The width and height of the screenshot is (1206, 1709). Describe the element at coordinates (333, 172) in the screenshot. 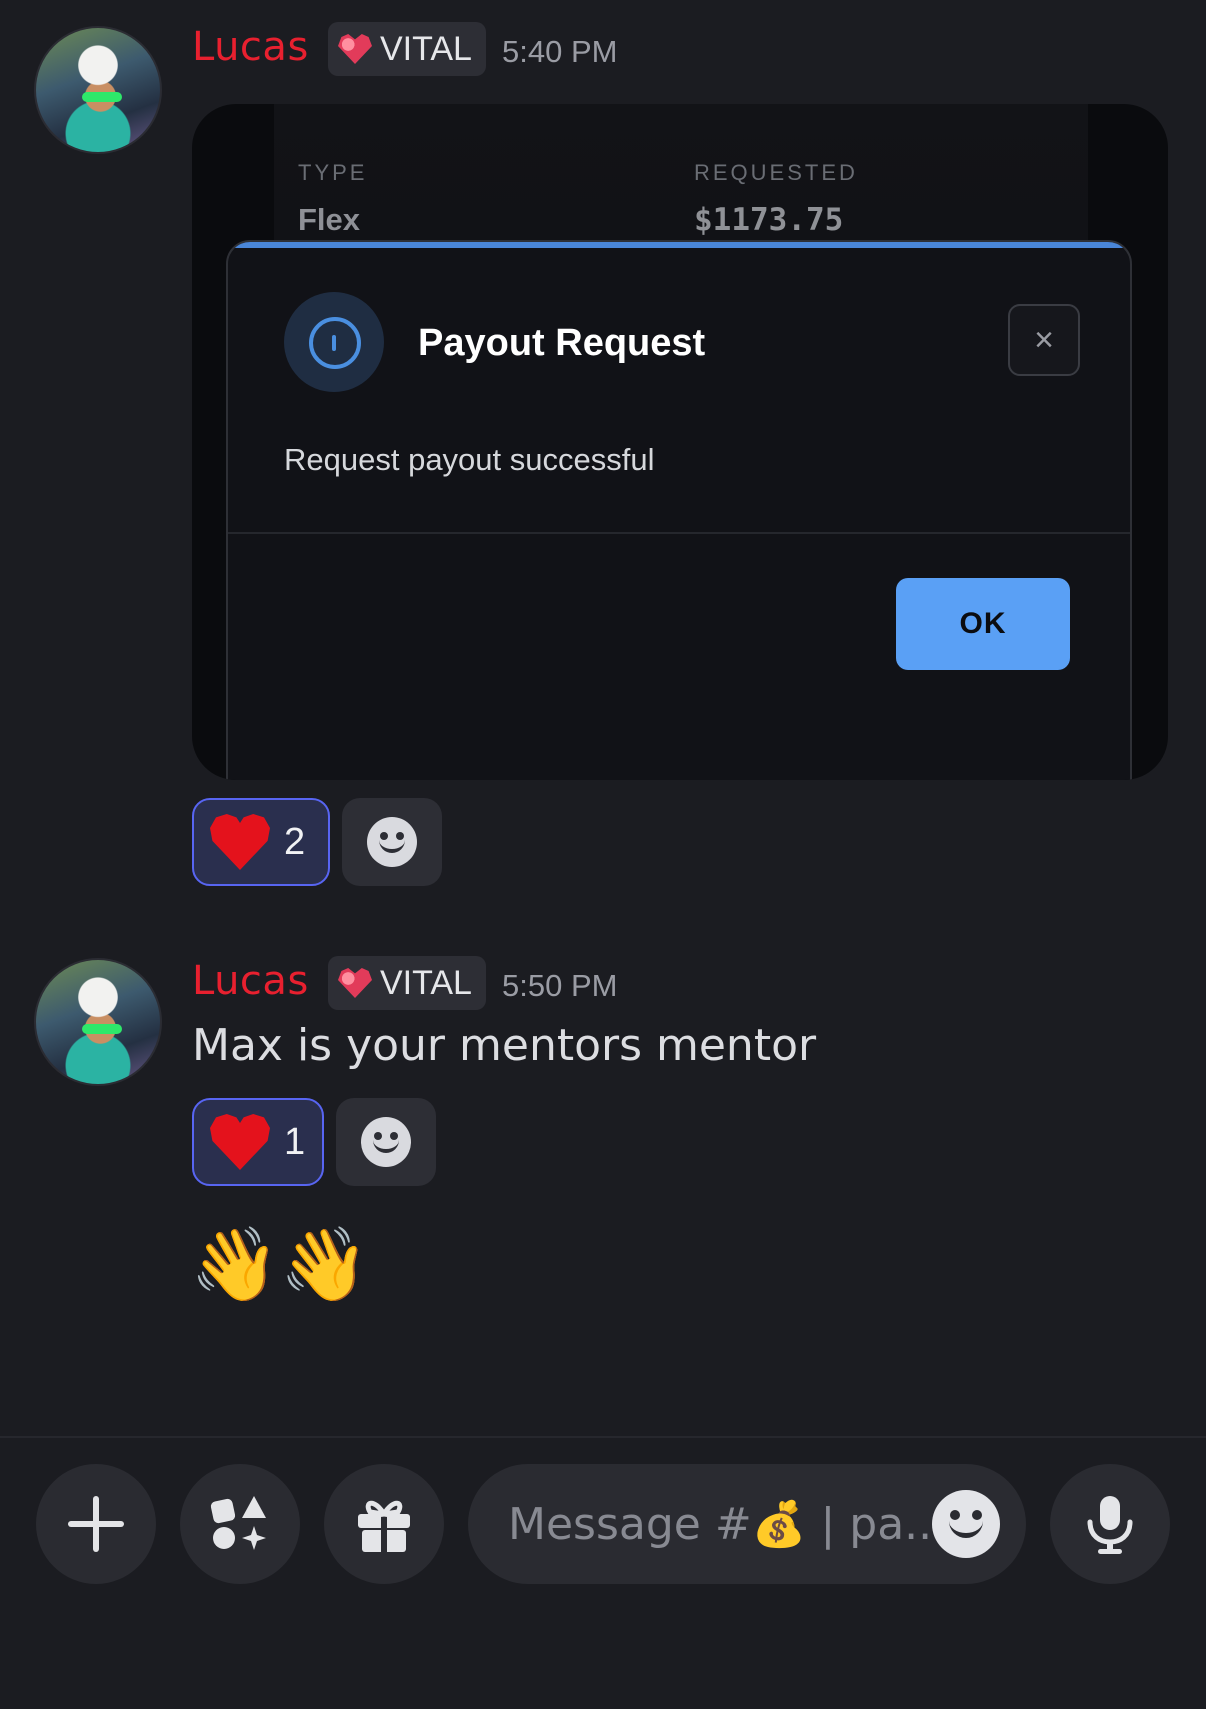

I see `table-header-type: TYPE` at that location.